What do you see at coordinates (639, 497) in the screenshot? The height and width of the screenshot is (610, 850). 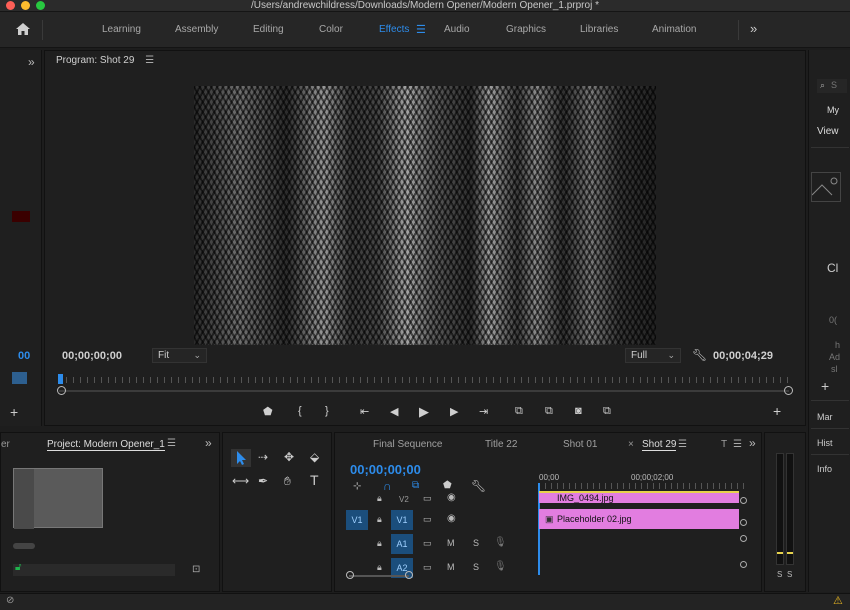 I see `clip-img-0494: IMG_0494.jpg` at bounding box center [639, 497].